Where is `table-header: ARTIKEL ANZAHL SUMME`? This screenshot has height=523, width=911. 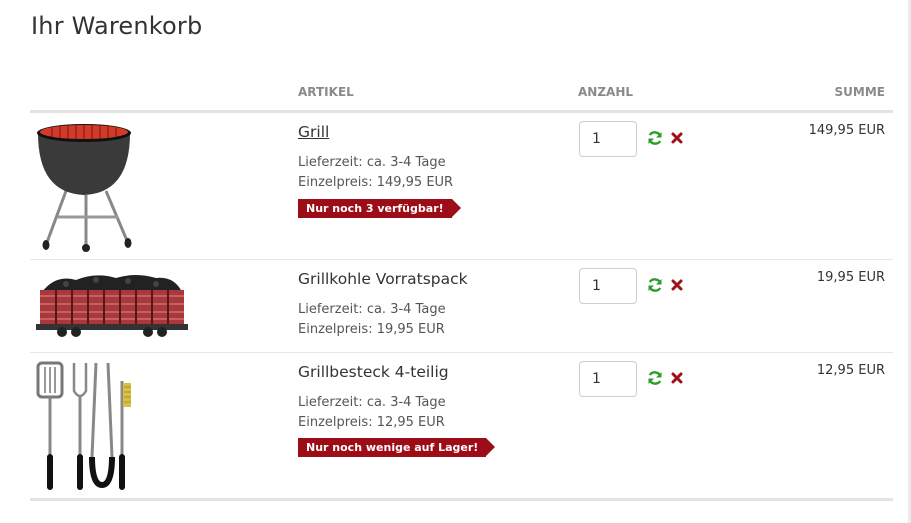
table-header: ARTIKEL ANZAHL SUMME is located at coordinates (461, 96).